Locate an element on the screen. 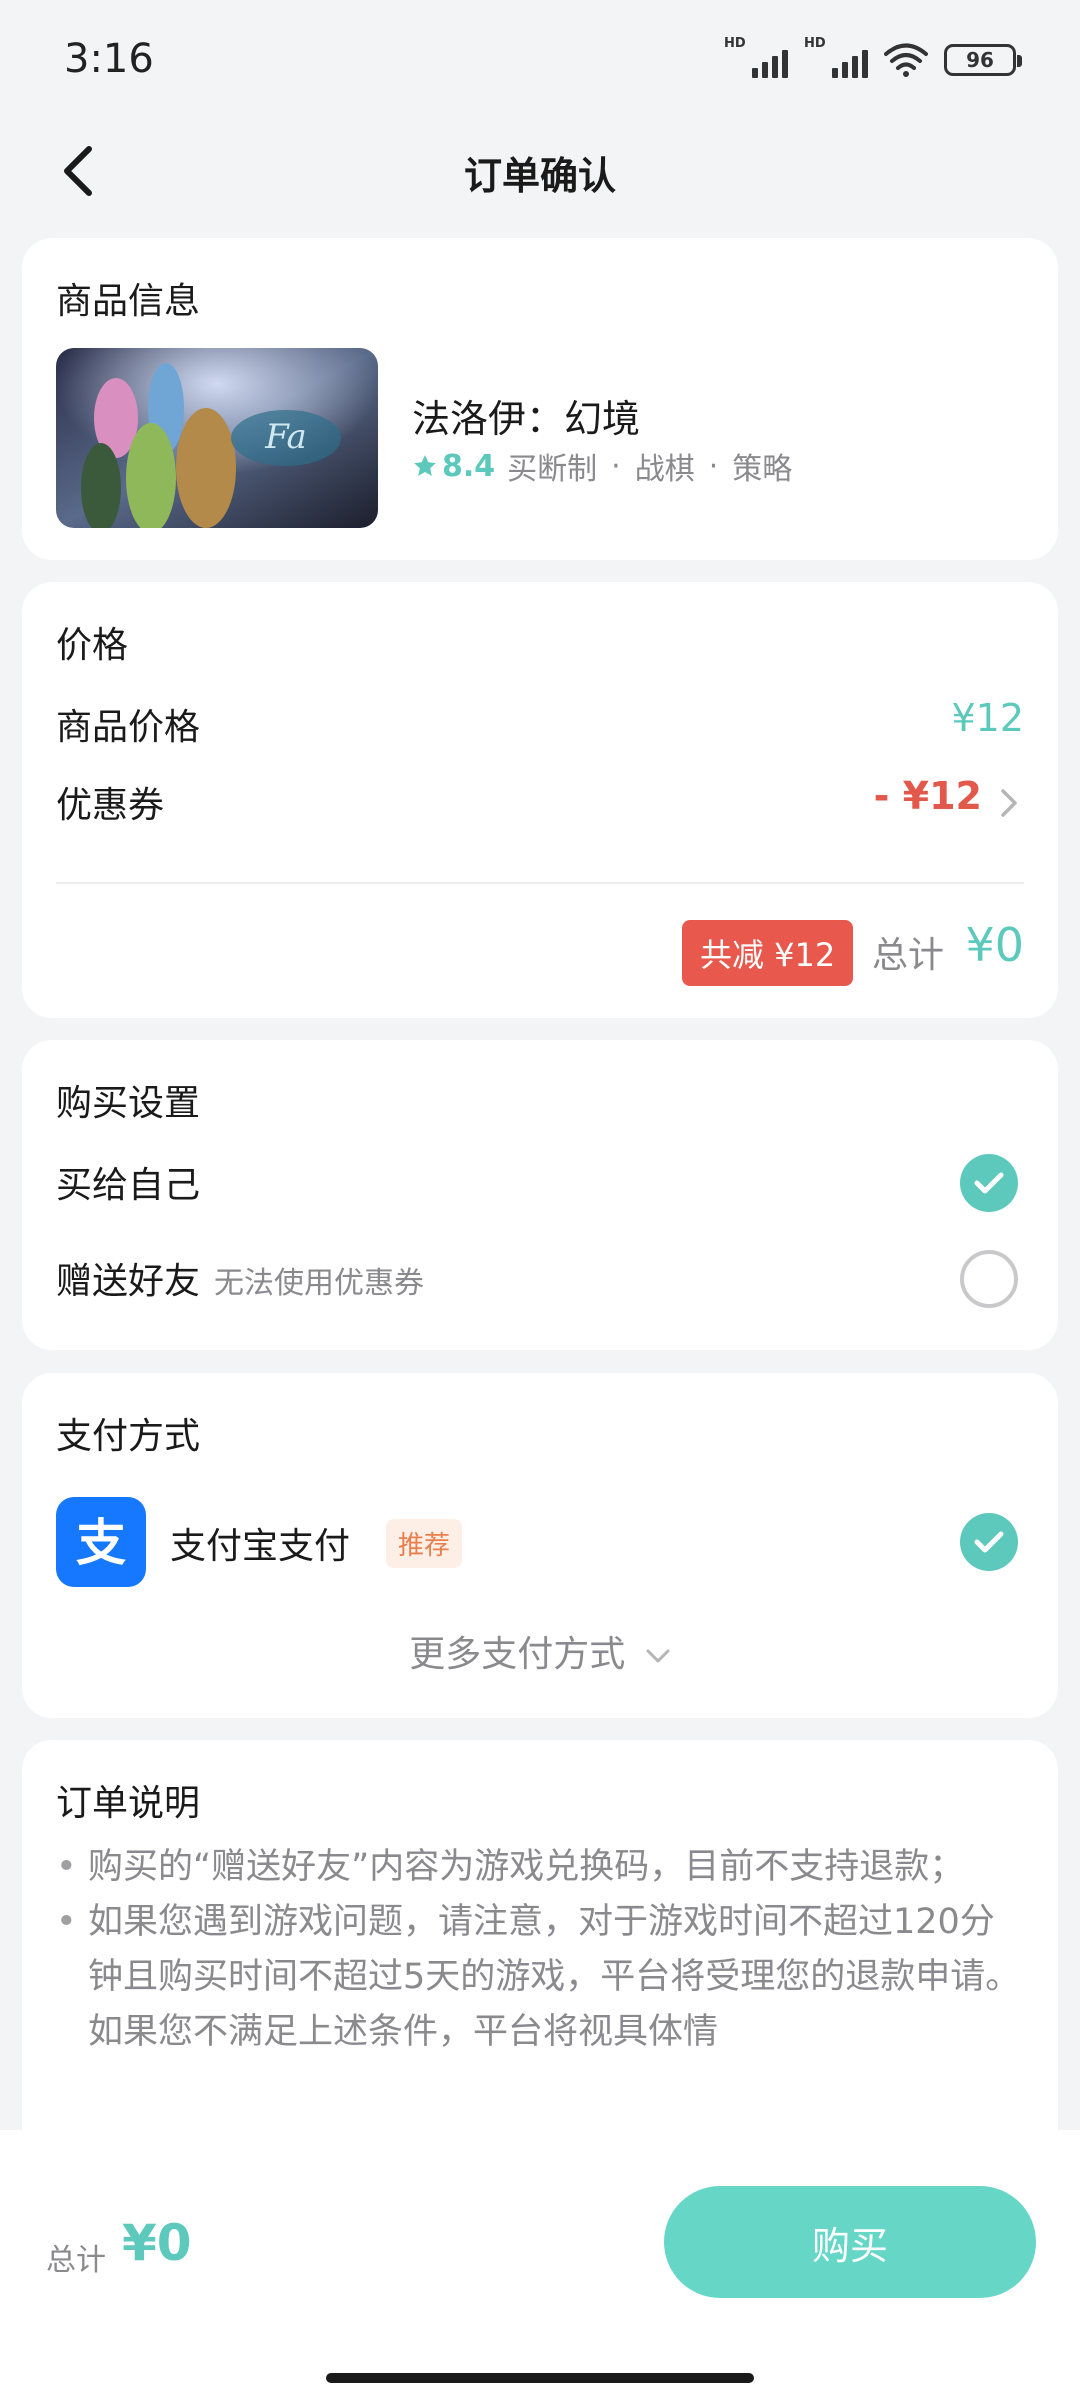 The height and width of the screenshot is (2400, 1080). status-icons: HD HD 96 is located at coordinates (873, 57).